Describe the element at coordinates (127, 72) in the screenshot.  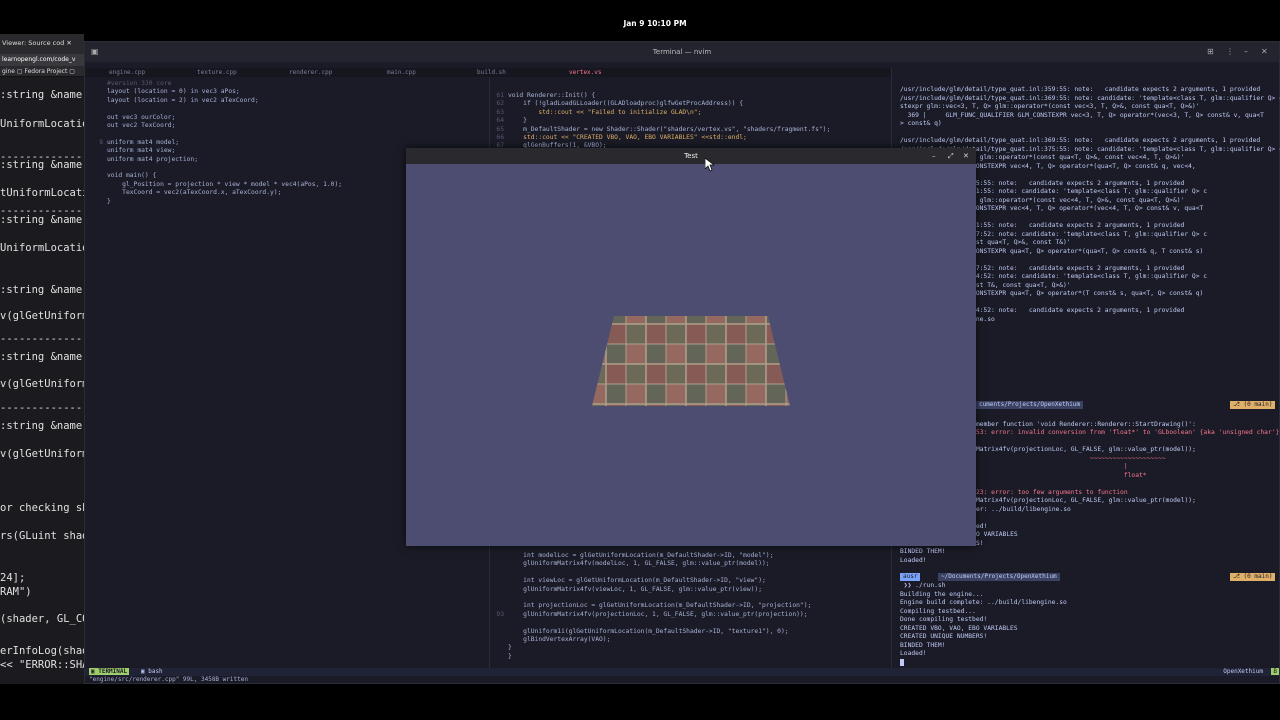
I see `buffer-tab: engine.cpp` at that location.